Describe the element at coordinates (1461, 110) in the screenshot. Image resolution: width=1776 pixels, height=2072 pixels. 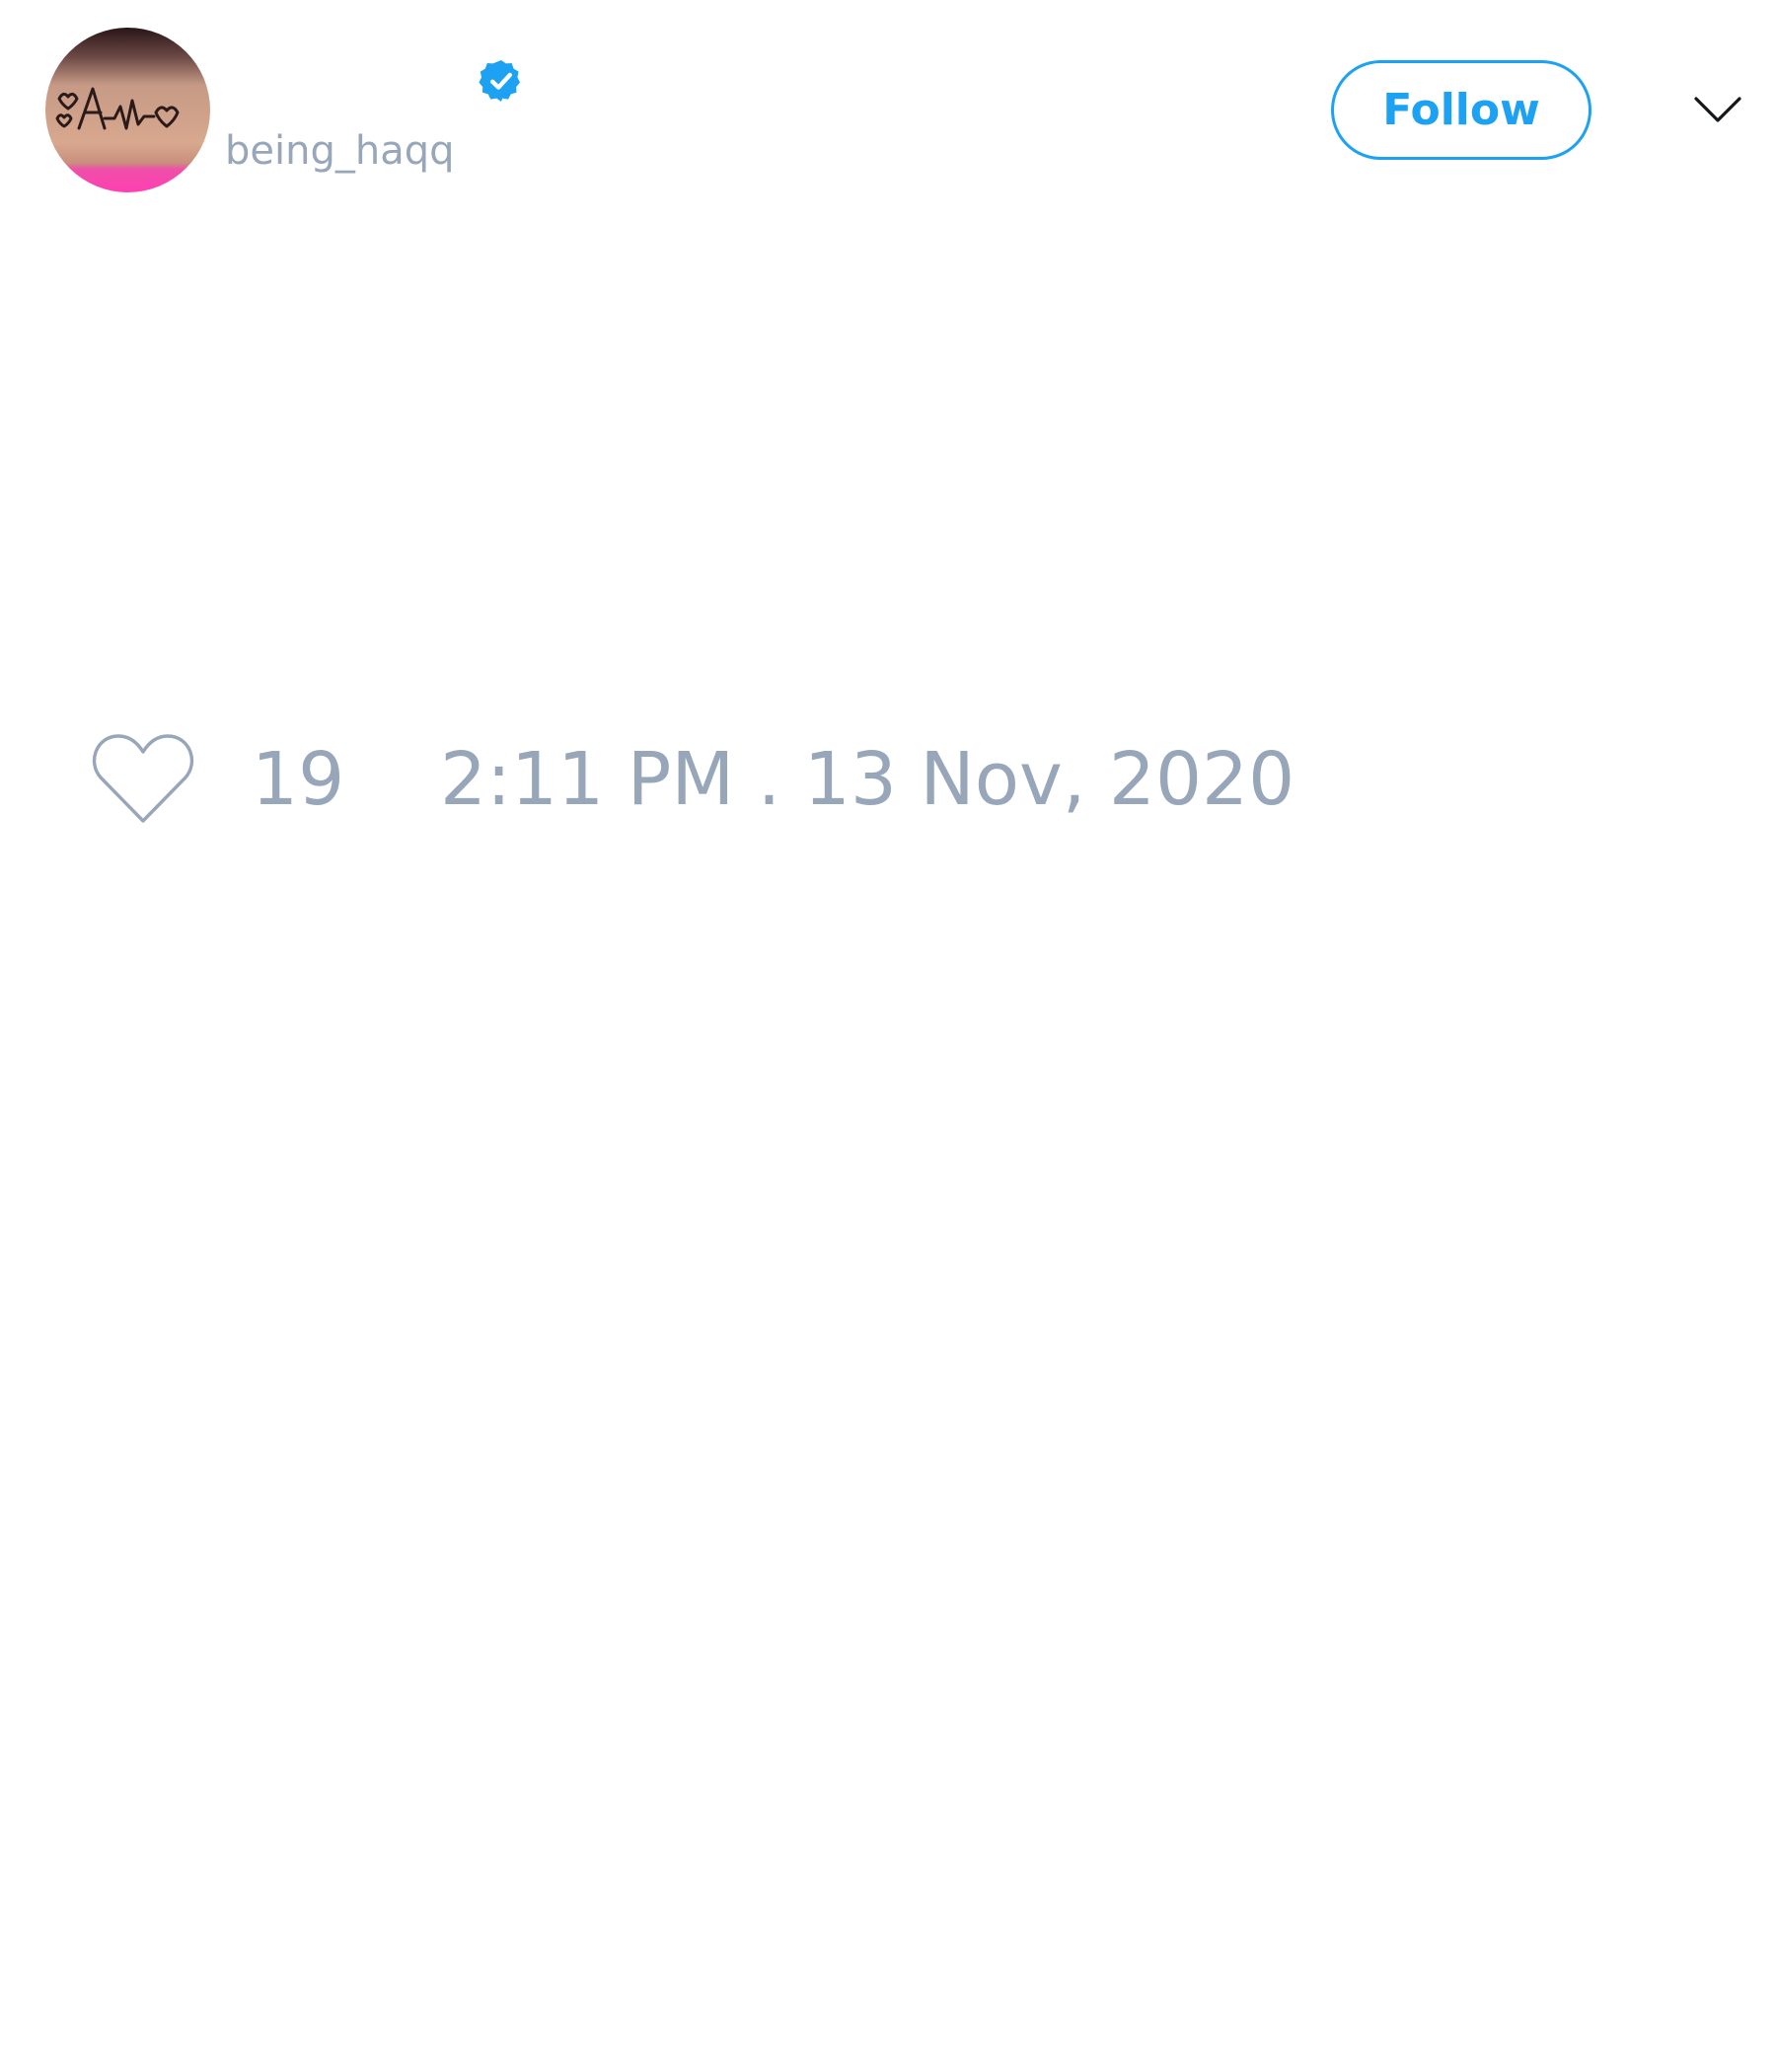
I see `follow-button: Follow` at that location.